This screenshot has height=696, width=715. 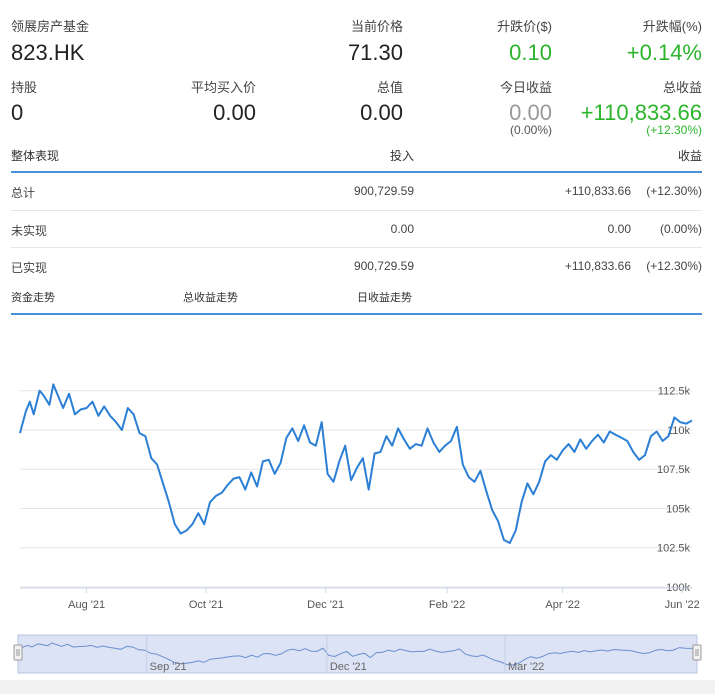 I want to click on navigator-tick-label: Mar '22, so click(x=526, y=667).